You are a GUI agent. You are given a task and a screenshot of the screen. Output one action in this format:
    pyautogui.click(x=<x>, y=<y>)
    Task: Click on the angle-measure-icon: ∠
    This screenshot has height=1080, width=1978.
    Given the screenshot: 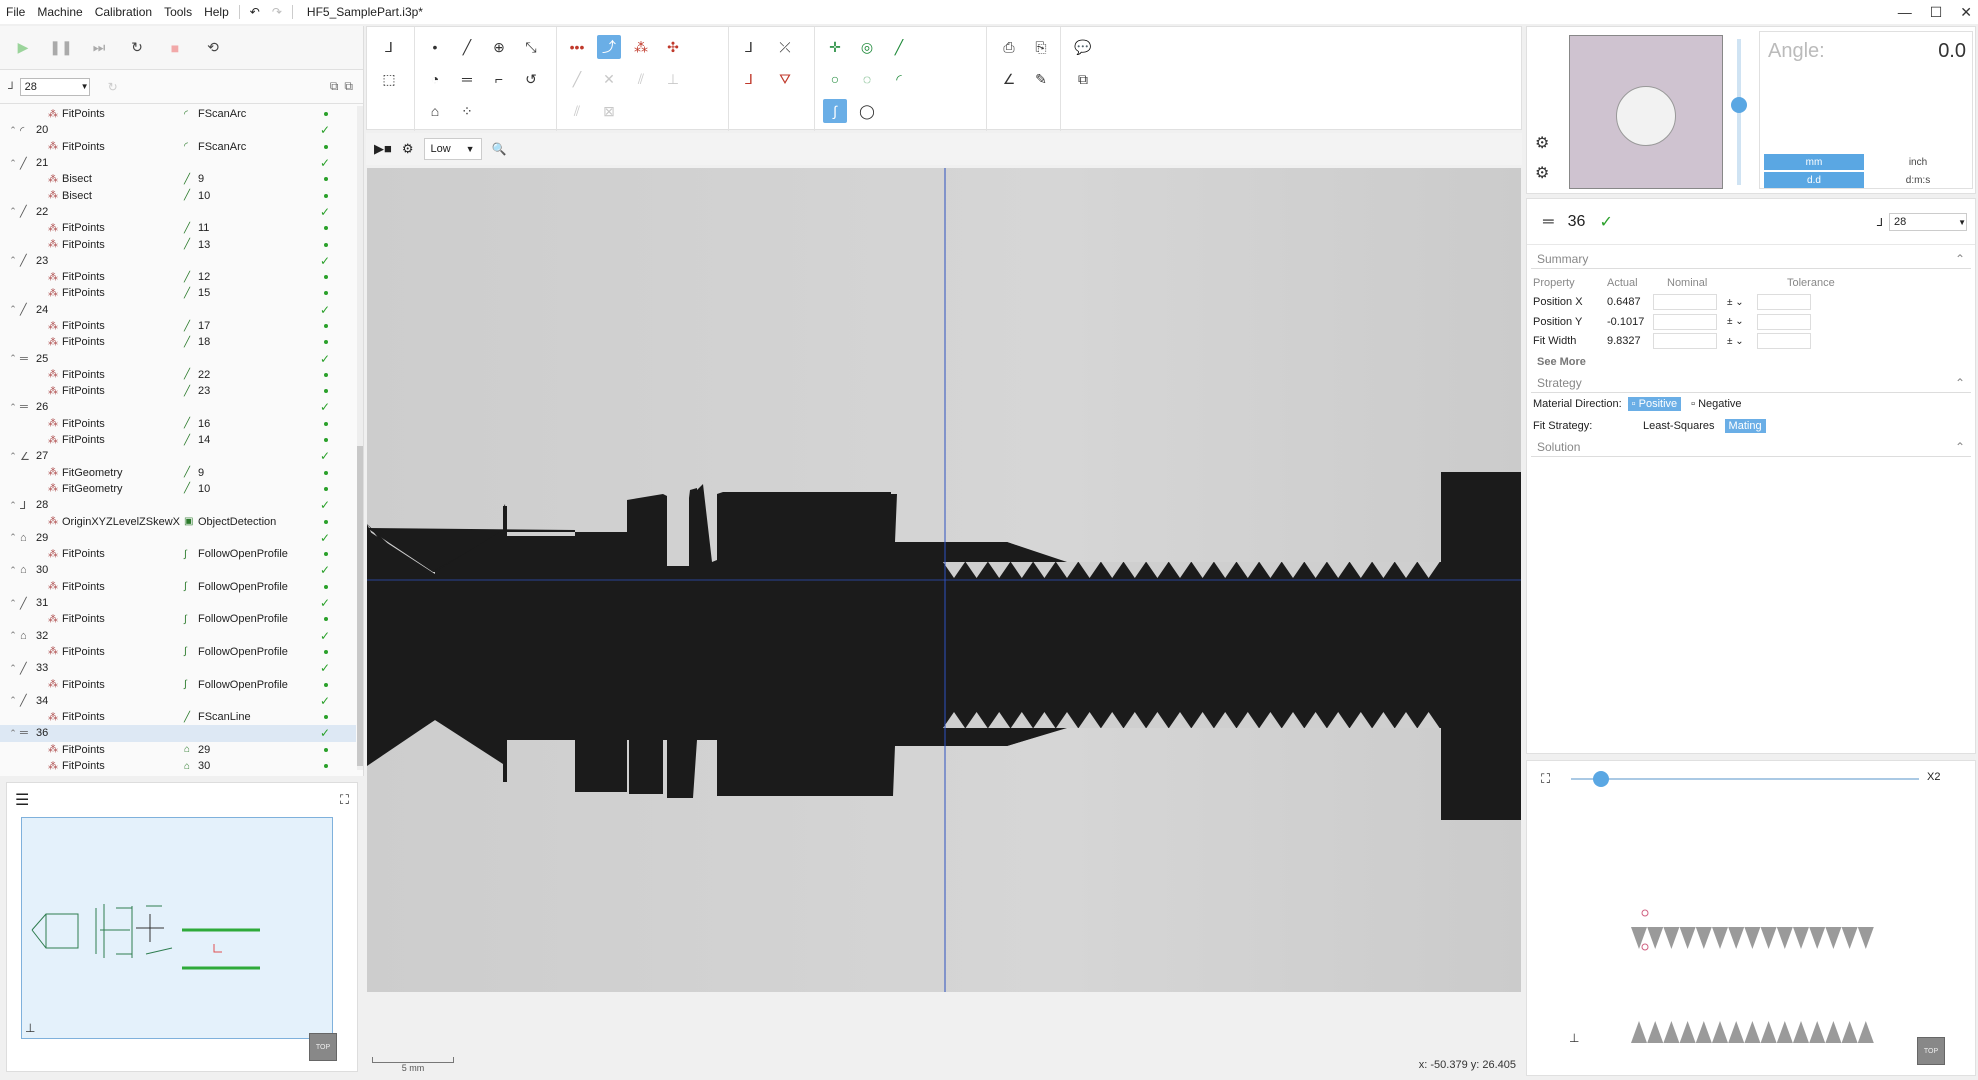 What is the action you would take?
    pyautogui.click(x=1009, y=79)
    